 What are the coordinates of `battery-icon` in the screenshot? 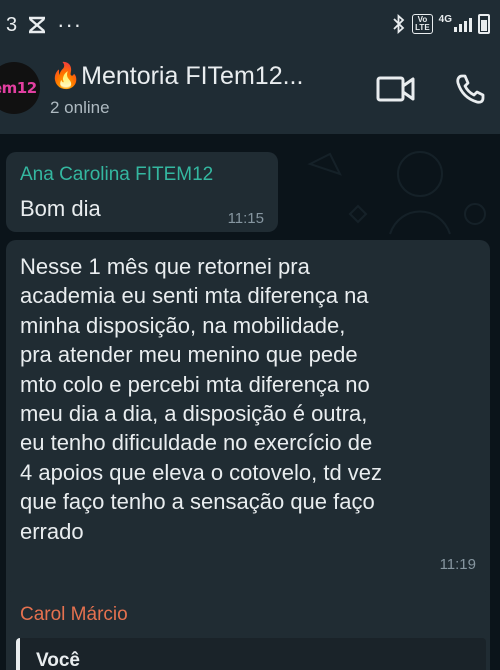 It's located at (484, 24).